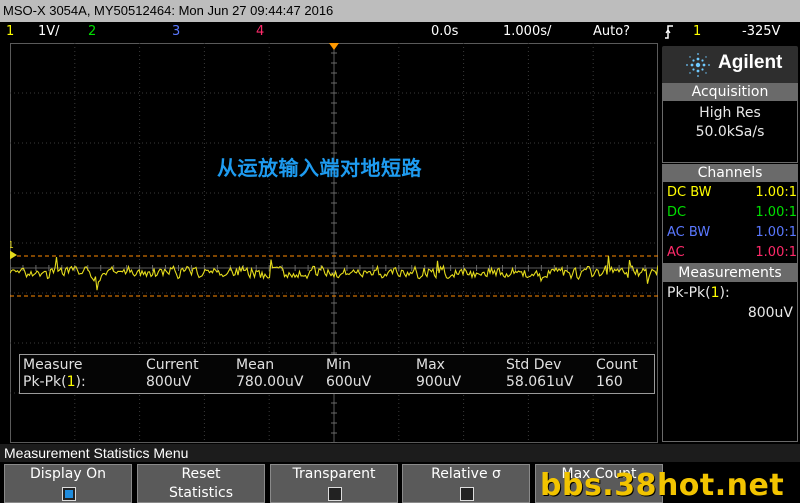  I want to click on measurement-label: Pk-Pk(1):, so click(698, 293).